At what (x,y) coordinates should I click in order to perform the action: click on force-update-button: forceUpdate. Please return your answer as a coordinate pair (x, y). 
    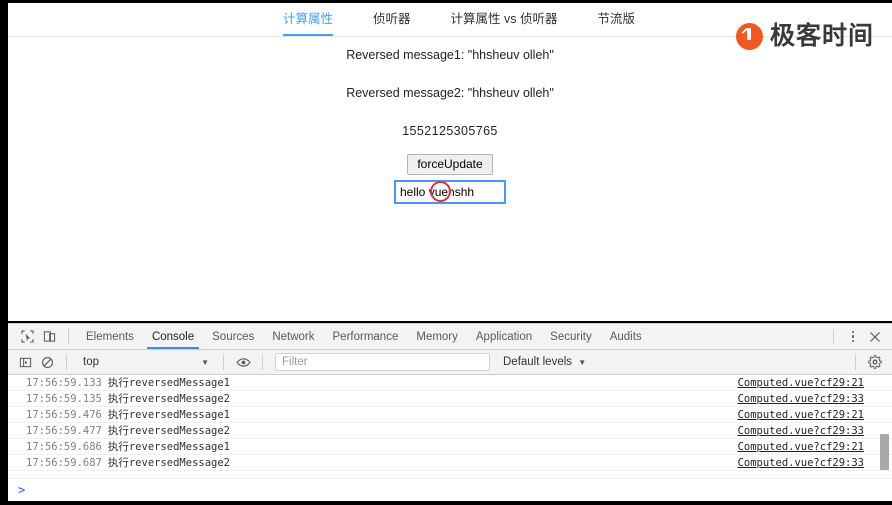
    Looking at the image, I should click on (450, 164).